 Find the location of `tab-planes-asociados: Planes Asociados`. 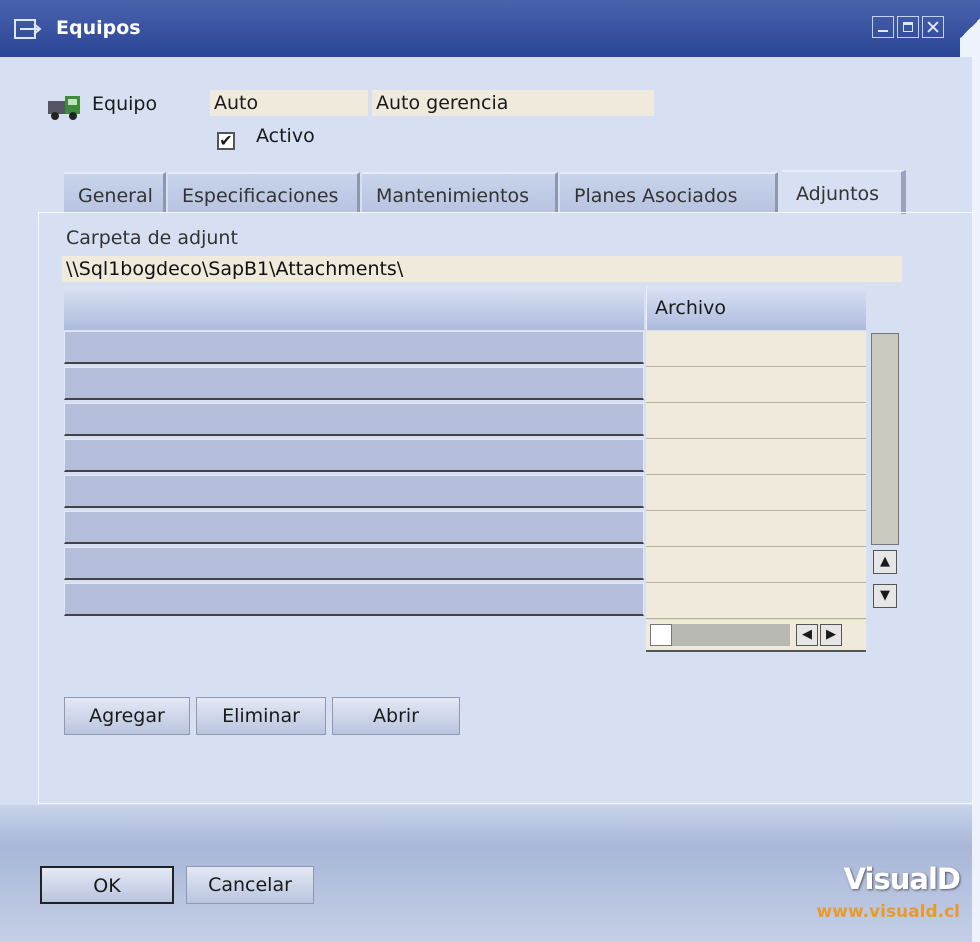

tab-planes-asociados: Planes Asociados is located at coordinates (669, 192).